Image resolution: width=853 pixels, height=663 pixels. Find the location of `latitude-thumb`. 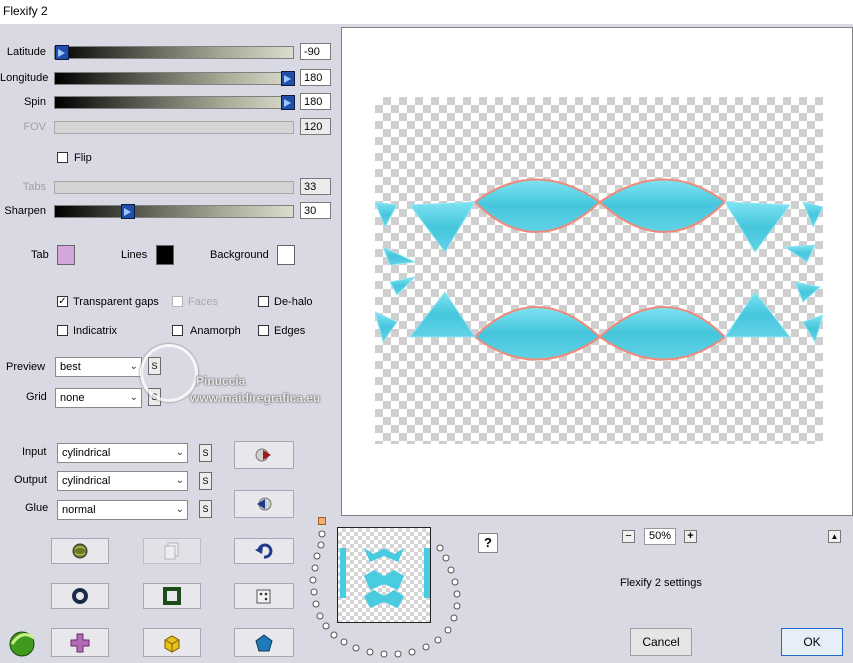

latitude-thumb is located at coordinates (62, 52).